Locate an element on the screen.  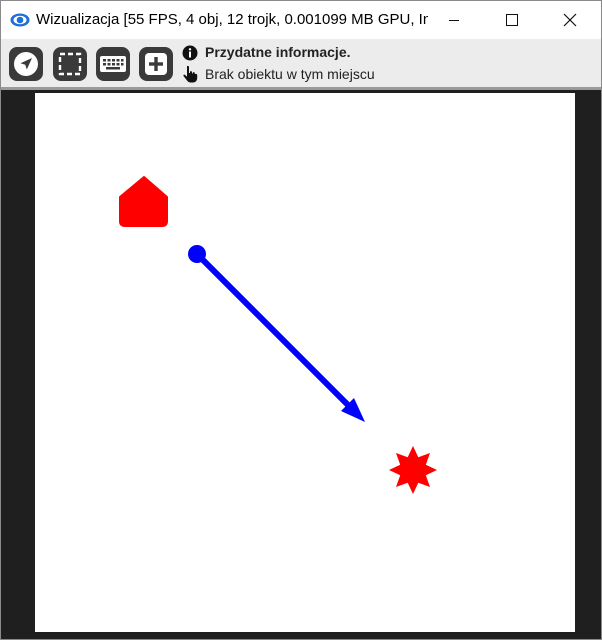
maximize-button is located at coordinates (512, 20).